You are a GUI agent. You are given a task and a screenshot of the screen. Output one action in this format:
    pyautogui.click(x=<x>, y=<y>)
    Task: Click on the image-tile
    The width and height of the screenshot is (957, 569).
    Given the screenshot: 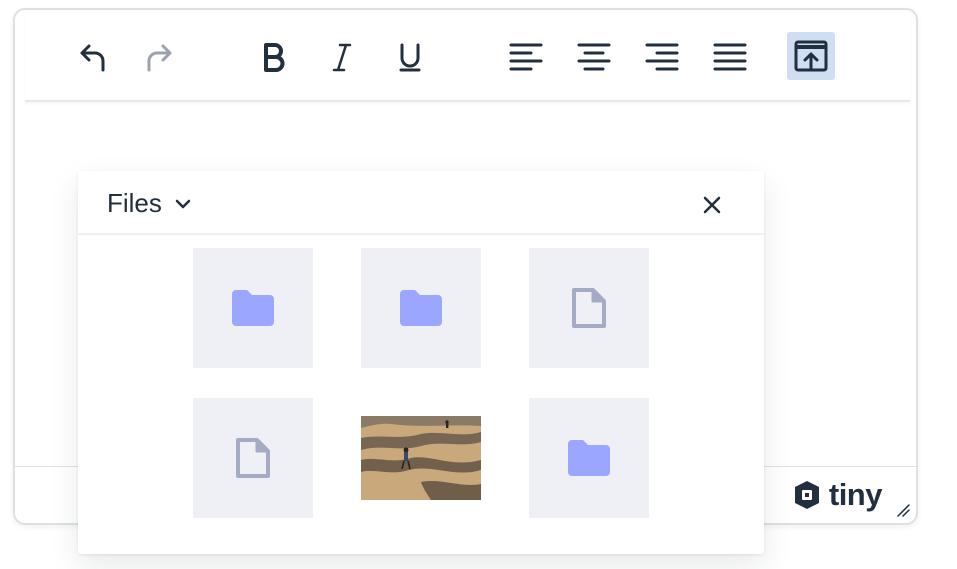 What is the action you would take?
    pyautogui.click(x=421, y=458)
    